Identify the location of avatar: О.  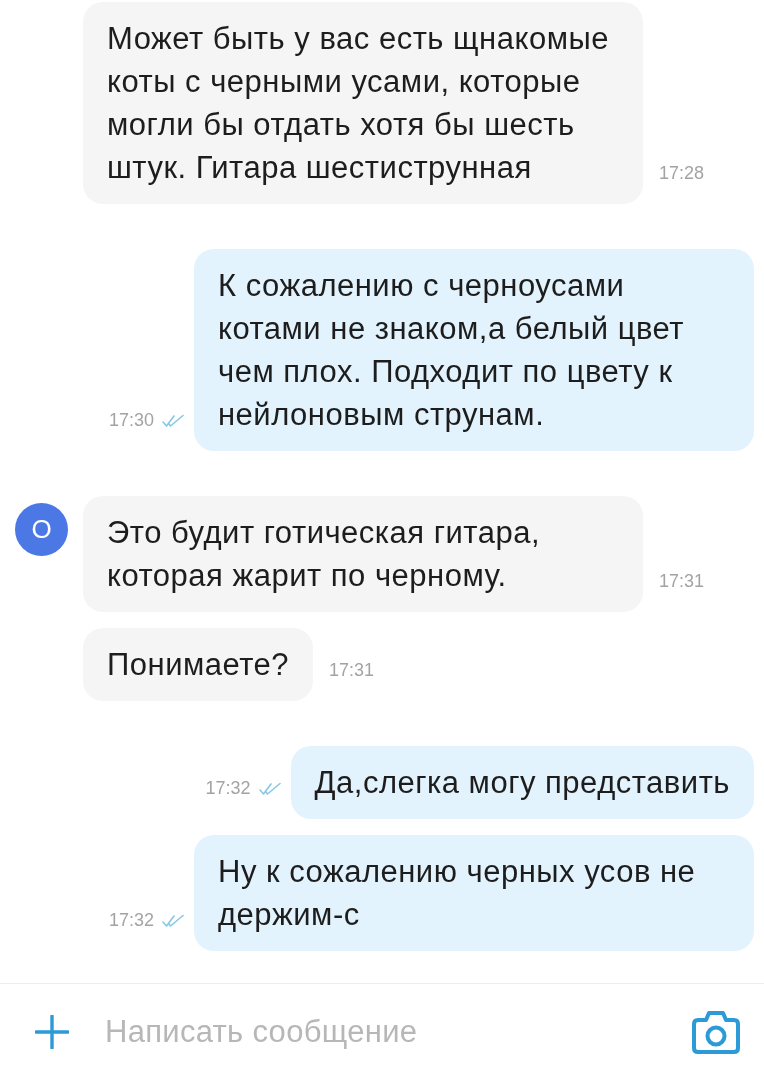
(41, 529).